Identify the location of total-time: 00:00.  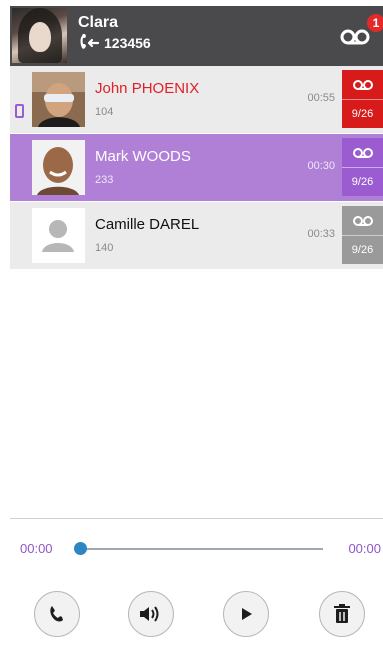
(364, 548).